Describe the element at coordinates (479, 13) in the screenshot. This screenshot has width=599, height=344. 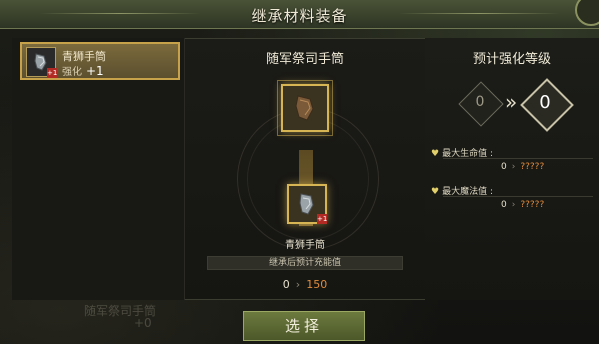
I see `title-decoration-right` at that location.